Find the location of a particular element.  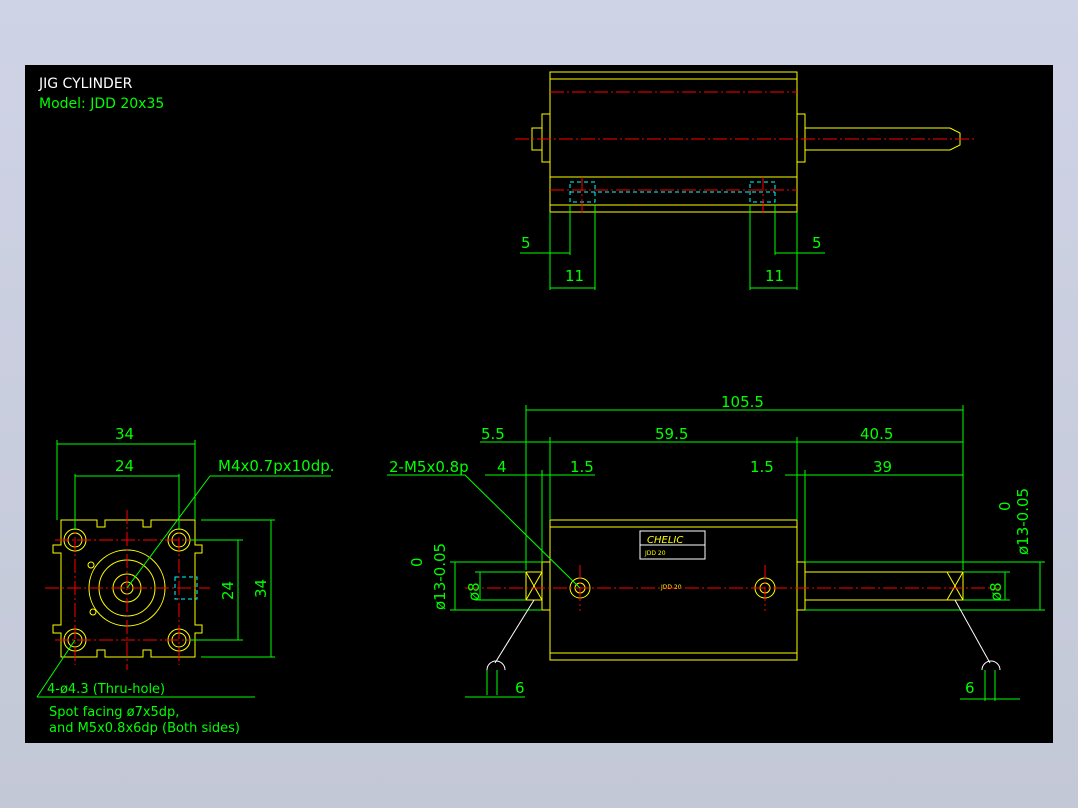

dim-top-right-5: 5 is located at coordinates (817, 243).